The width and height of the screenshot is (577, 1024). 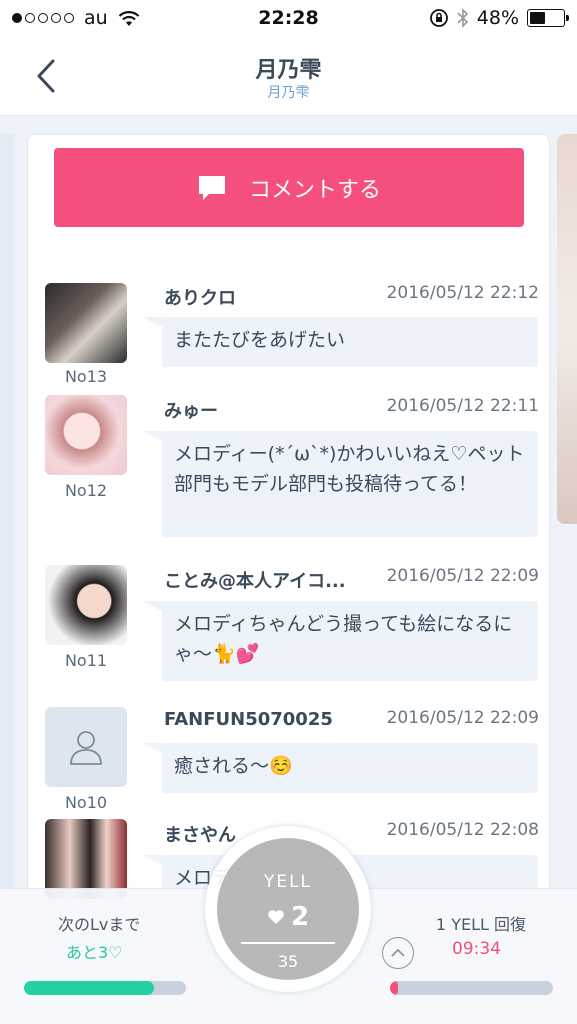 I want to click on page-title: 月乃雫, so click(x=288, y=70).